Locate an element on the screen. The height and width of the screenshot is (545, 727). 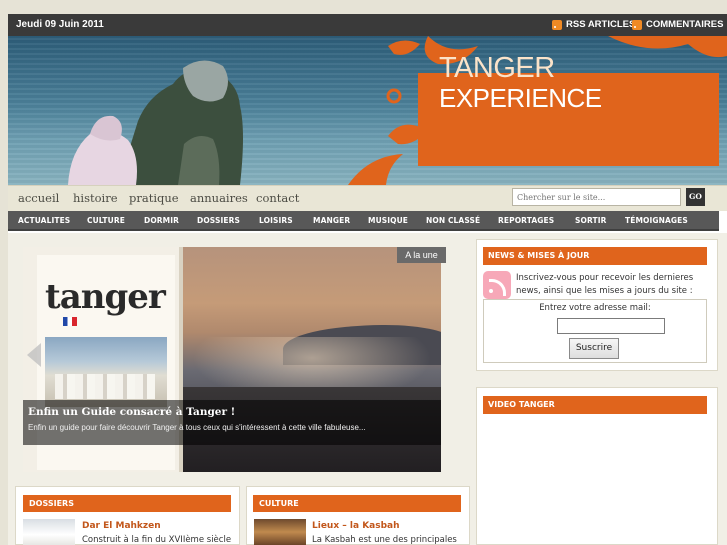
french-flag-icon is located at coordinates (70, 321).